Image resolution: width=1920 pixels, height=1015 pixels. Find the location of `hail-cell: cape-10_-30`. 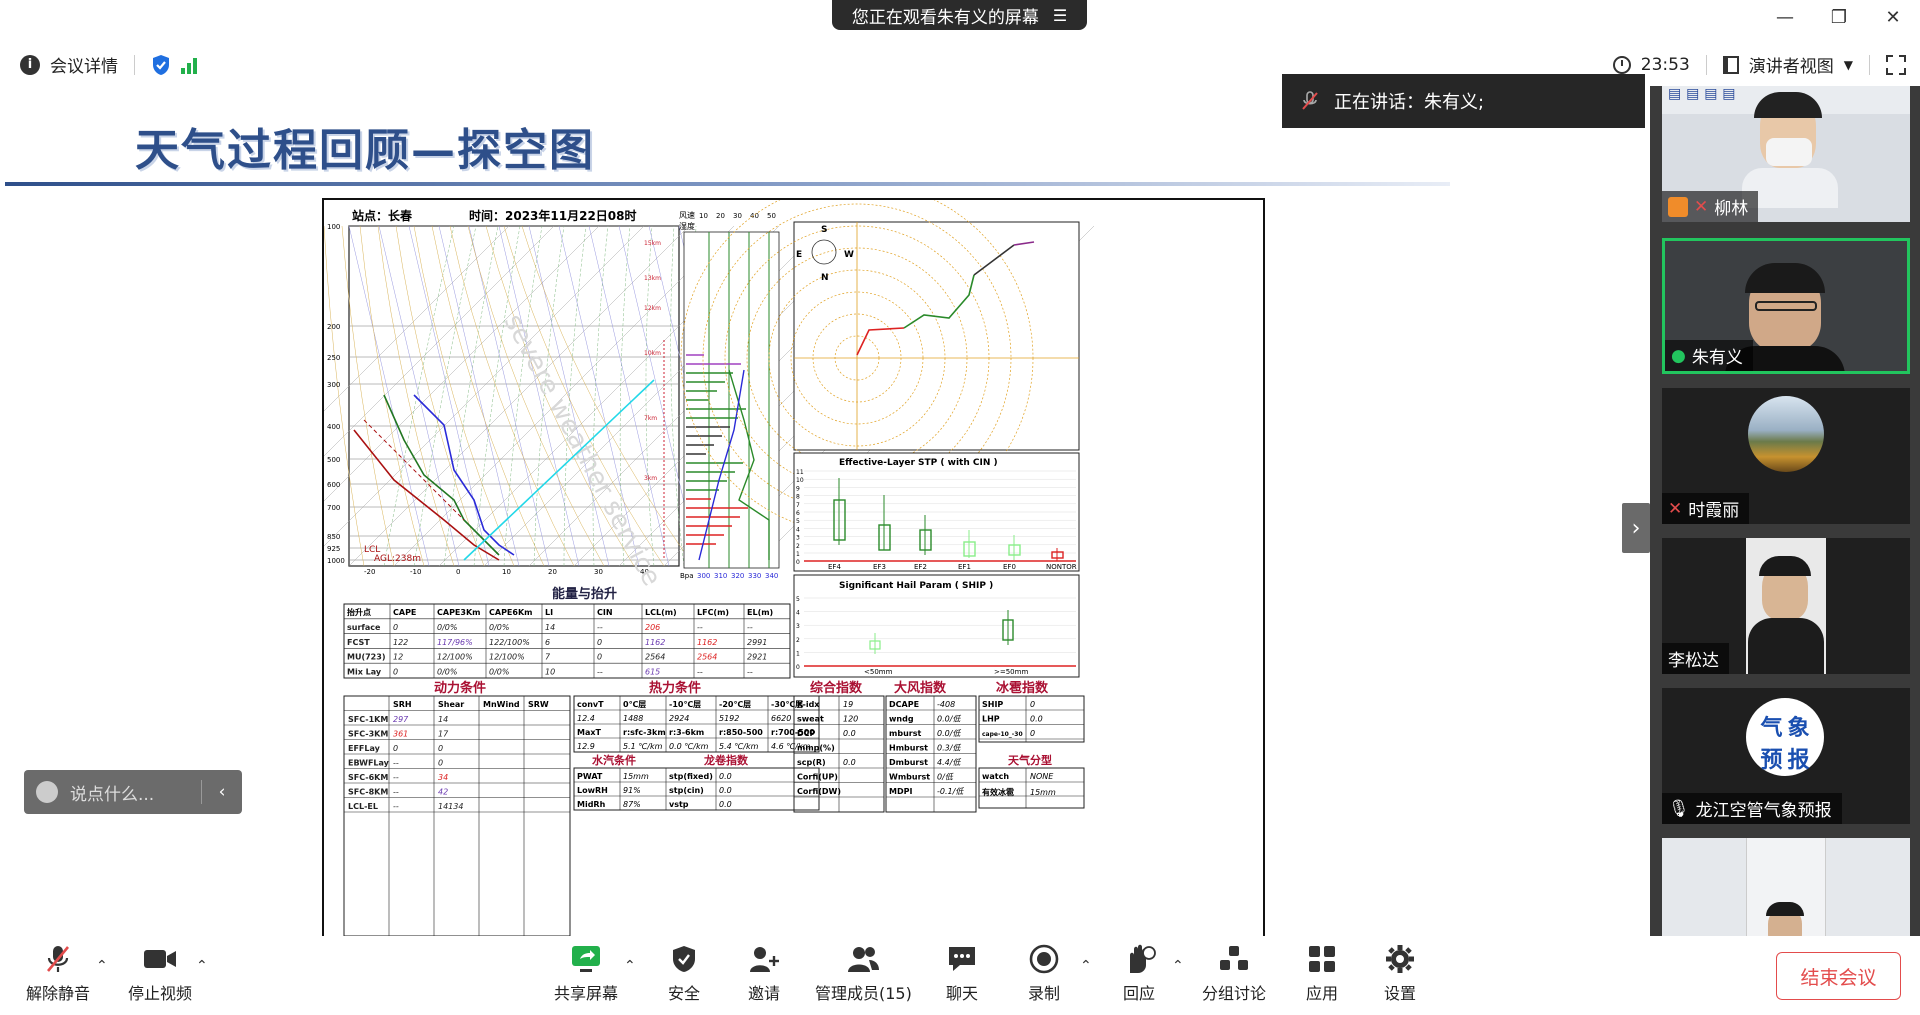

hail-cell: cape-10_-30 is located at coordinates (1002, 734).